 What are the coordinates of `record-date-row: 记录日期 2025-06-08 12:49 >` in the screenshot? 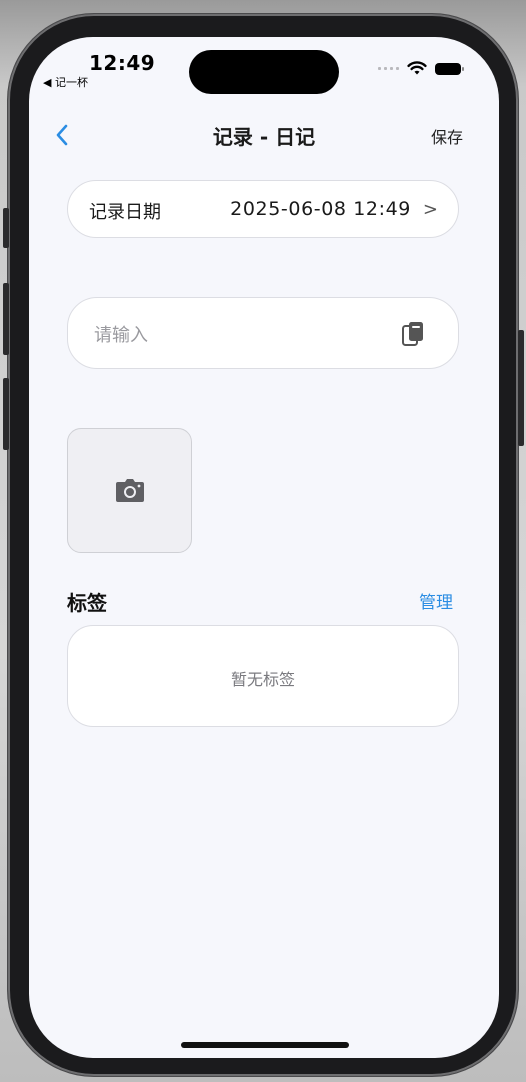 It's located at (263, 209).